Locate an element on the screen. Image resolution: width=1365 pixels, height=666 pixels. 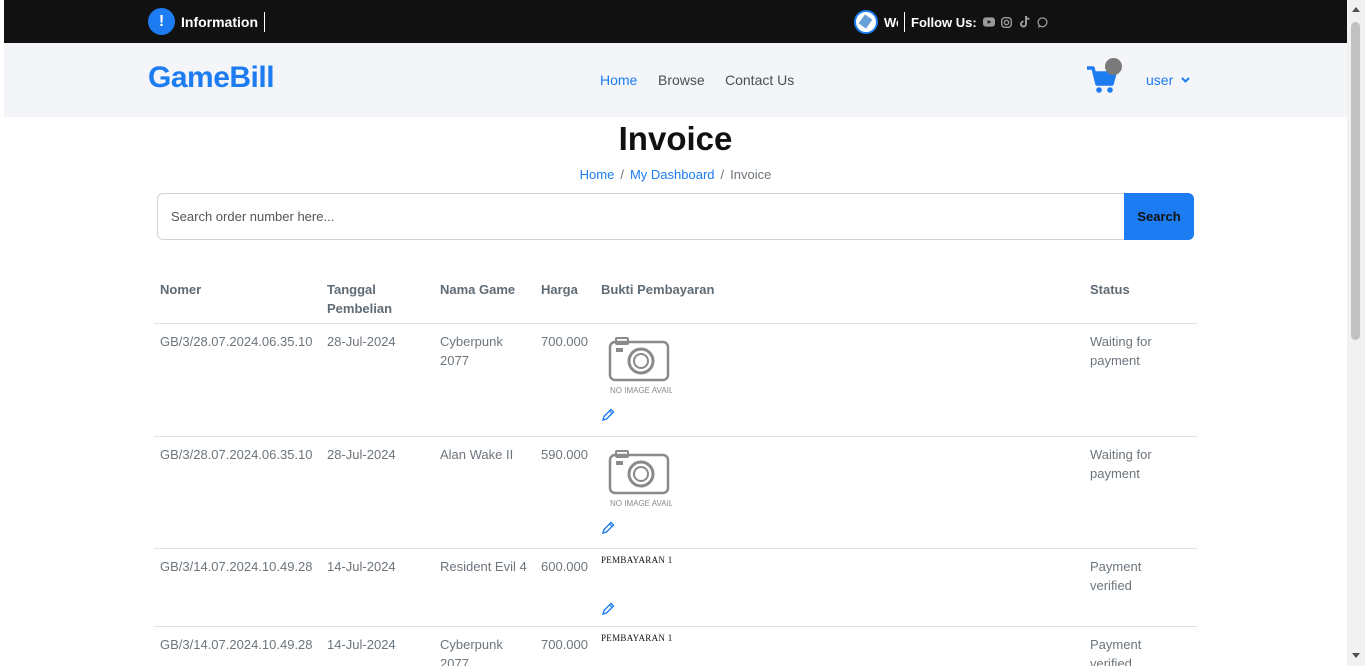
instagram-icon is located at coordinates (1007, 22).